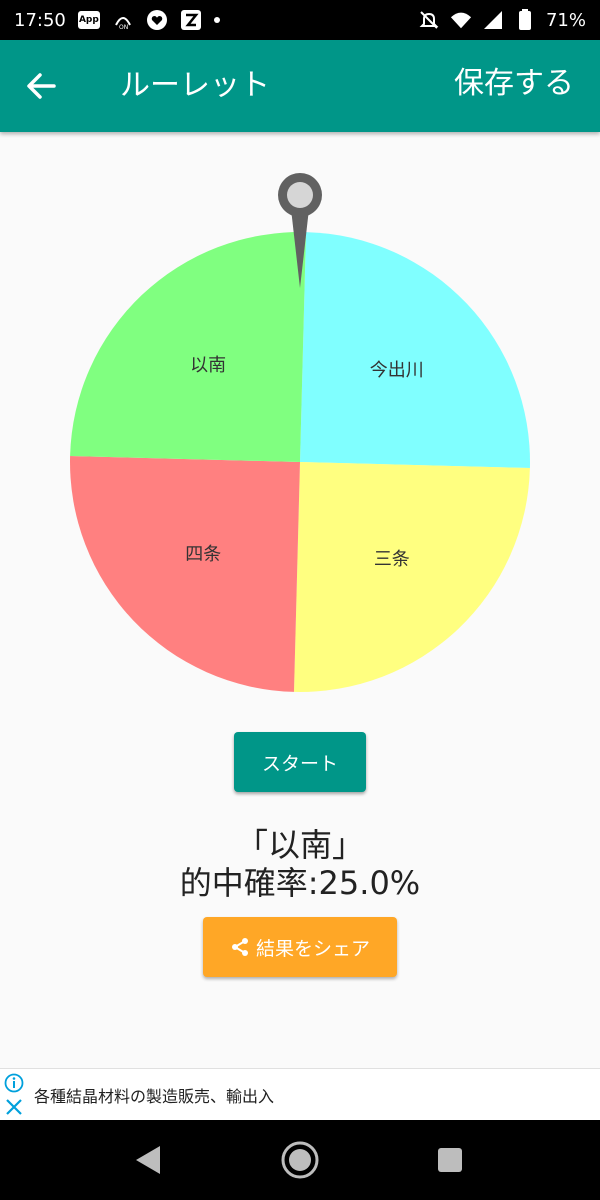 This screenshot has height=1200, width=600. What do you see at coordinates (514, 80) in the screenshot?
I see `save-button: 保存する` at bounding box center [514, 80].